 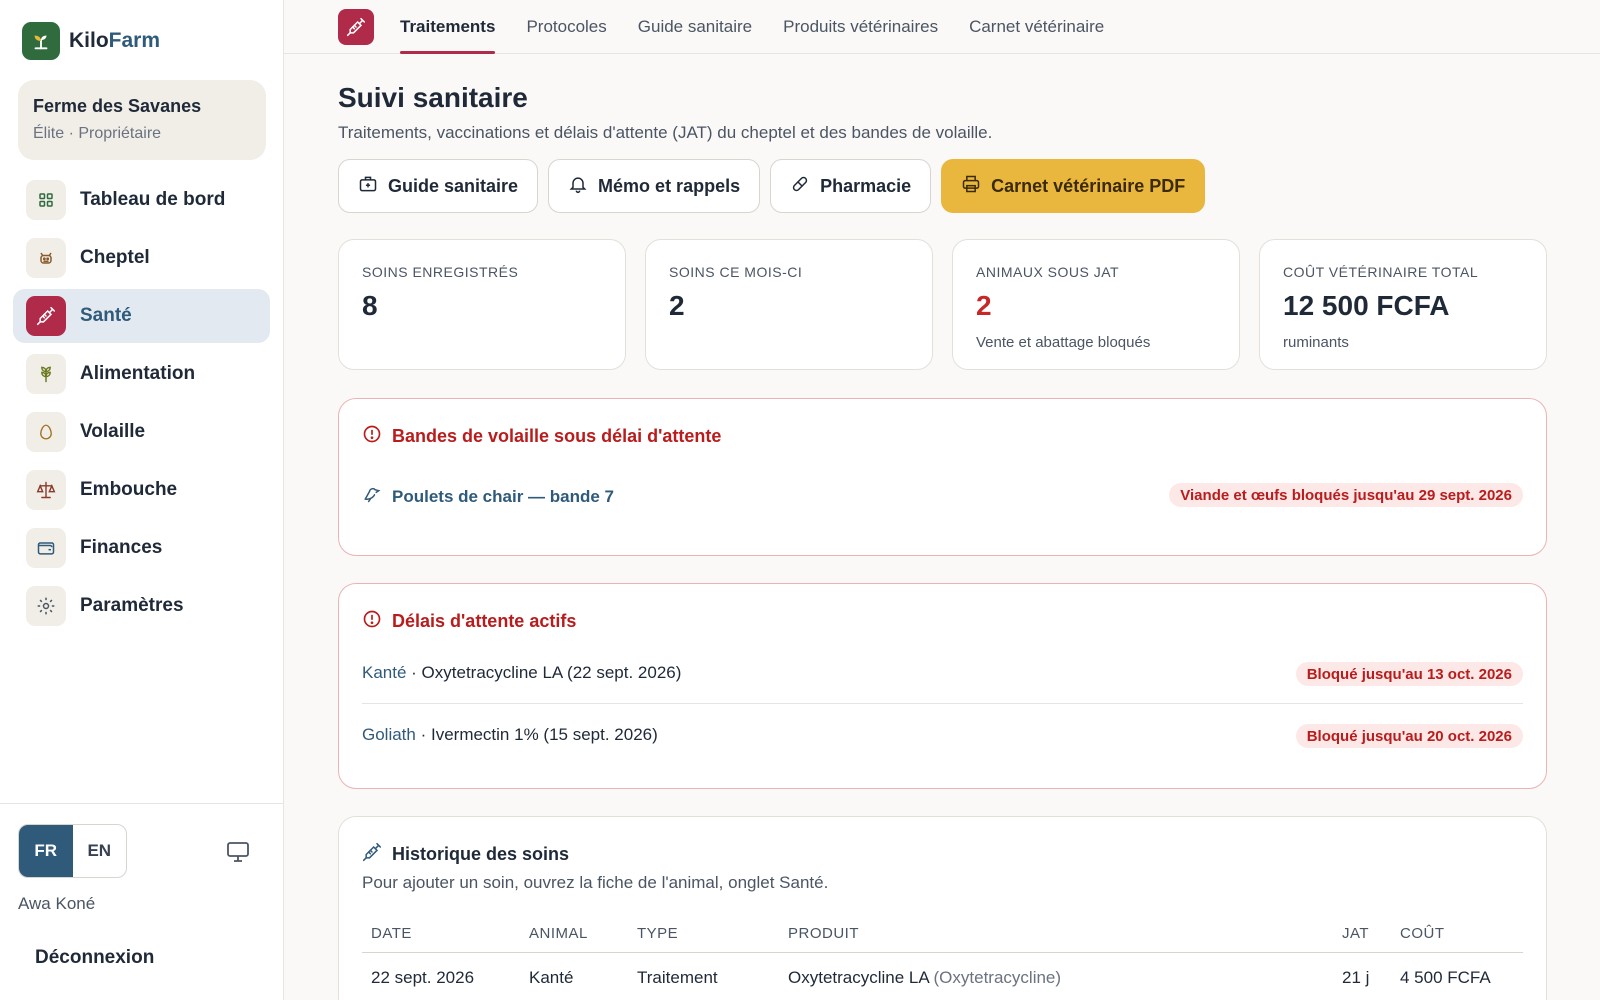 What do you see at coordinates (942, 703) in the screenshot?
I see `row-divider` at bounding box center [942, 703].